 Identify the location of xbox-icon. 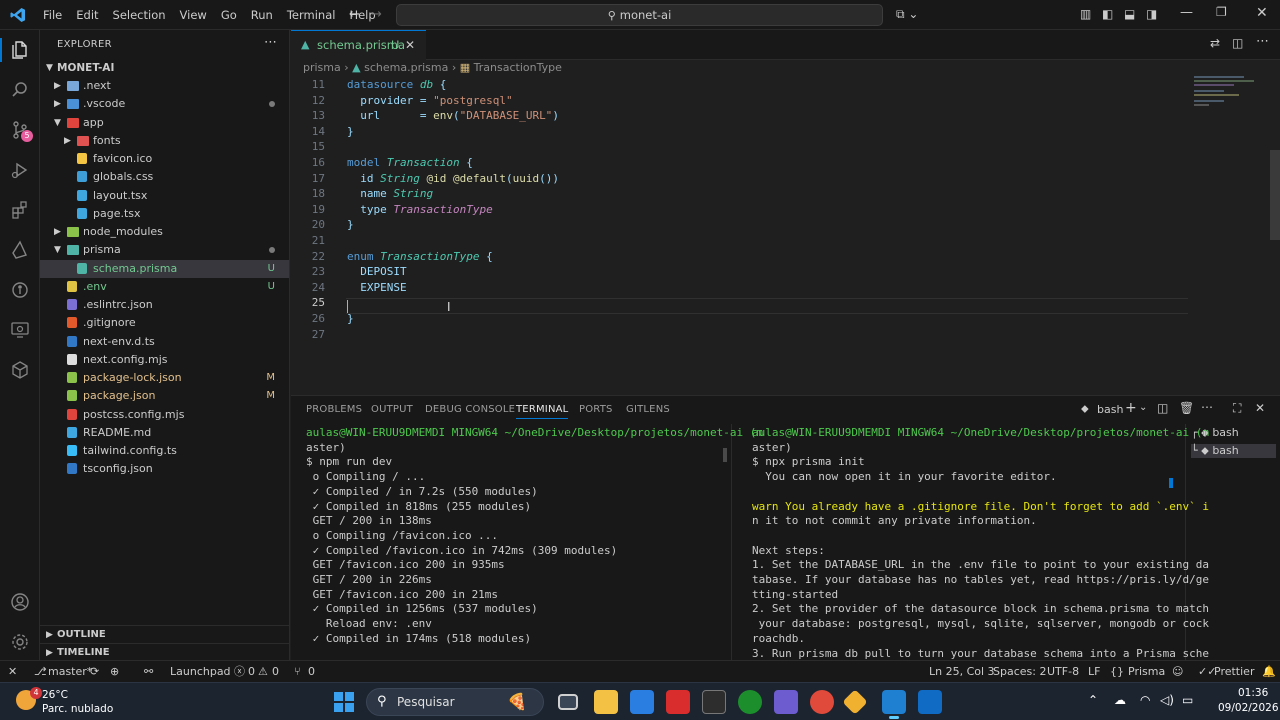
(750, 702).